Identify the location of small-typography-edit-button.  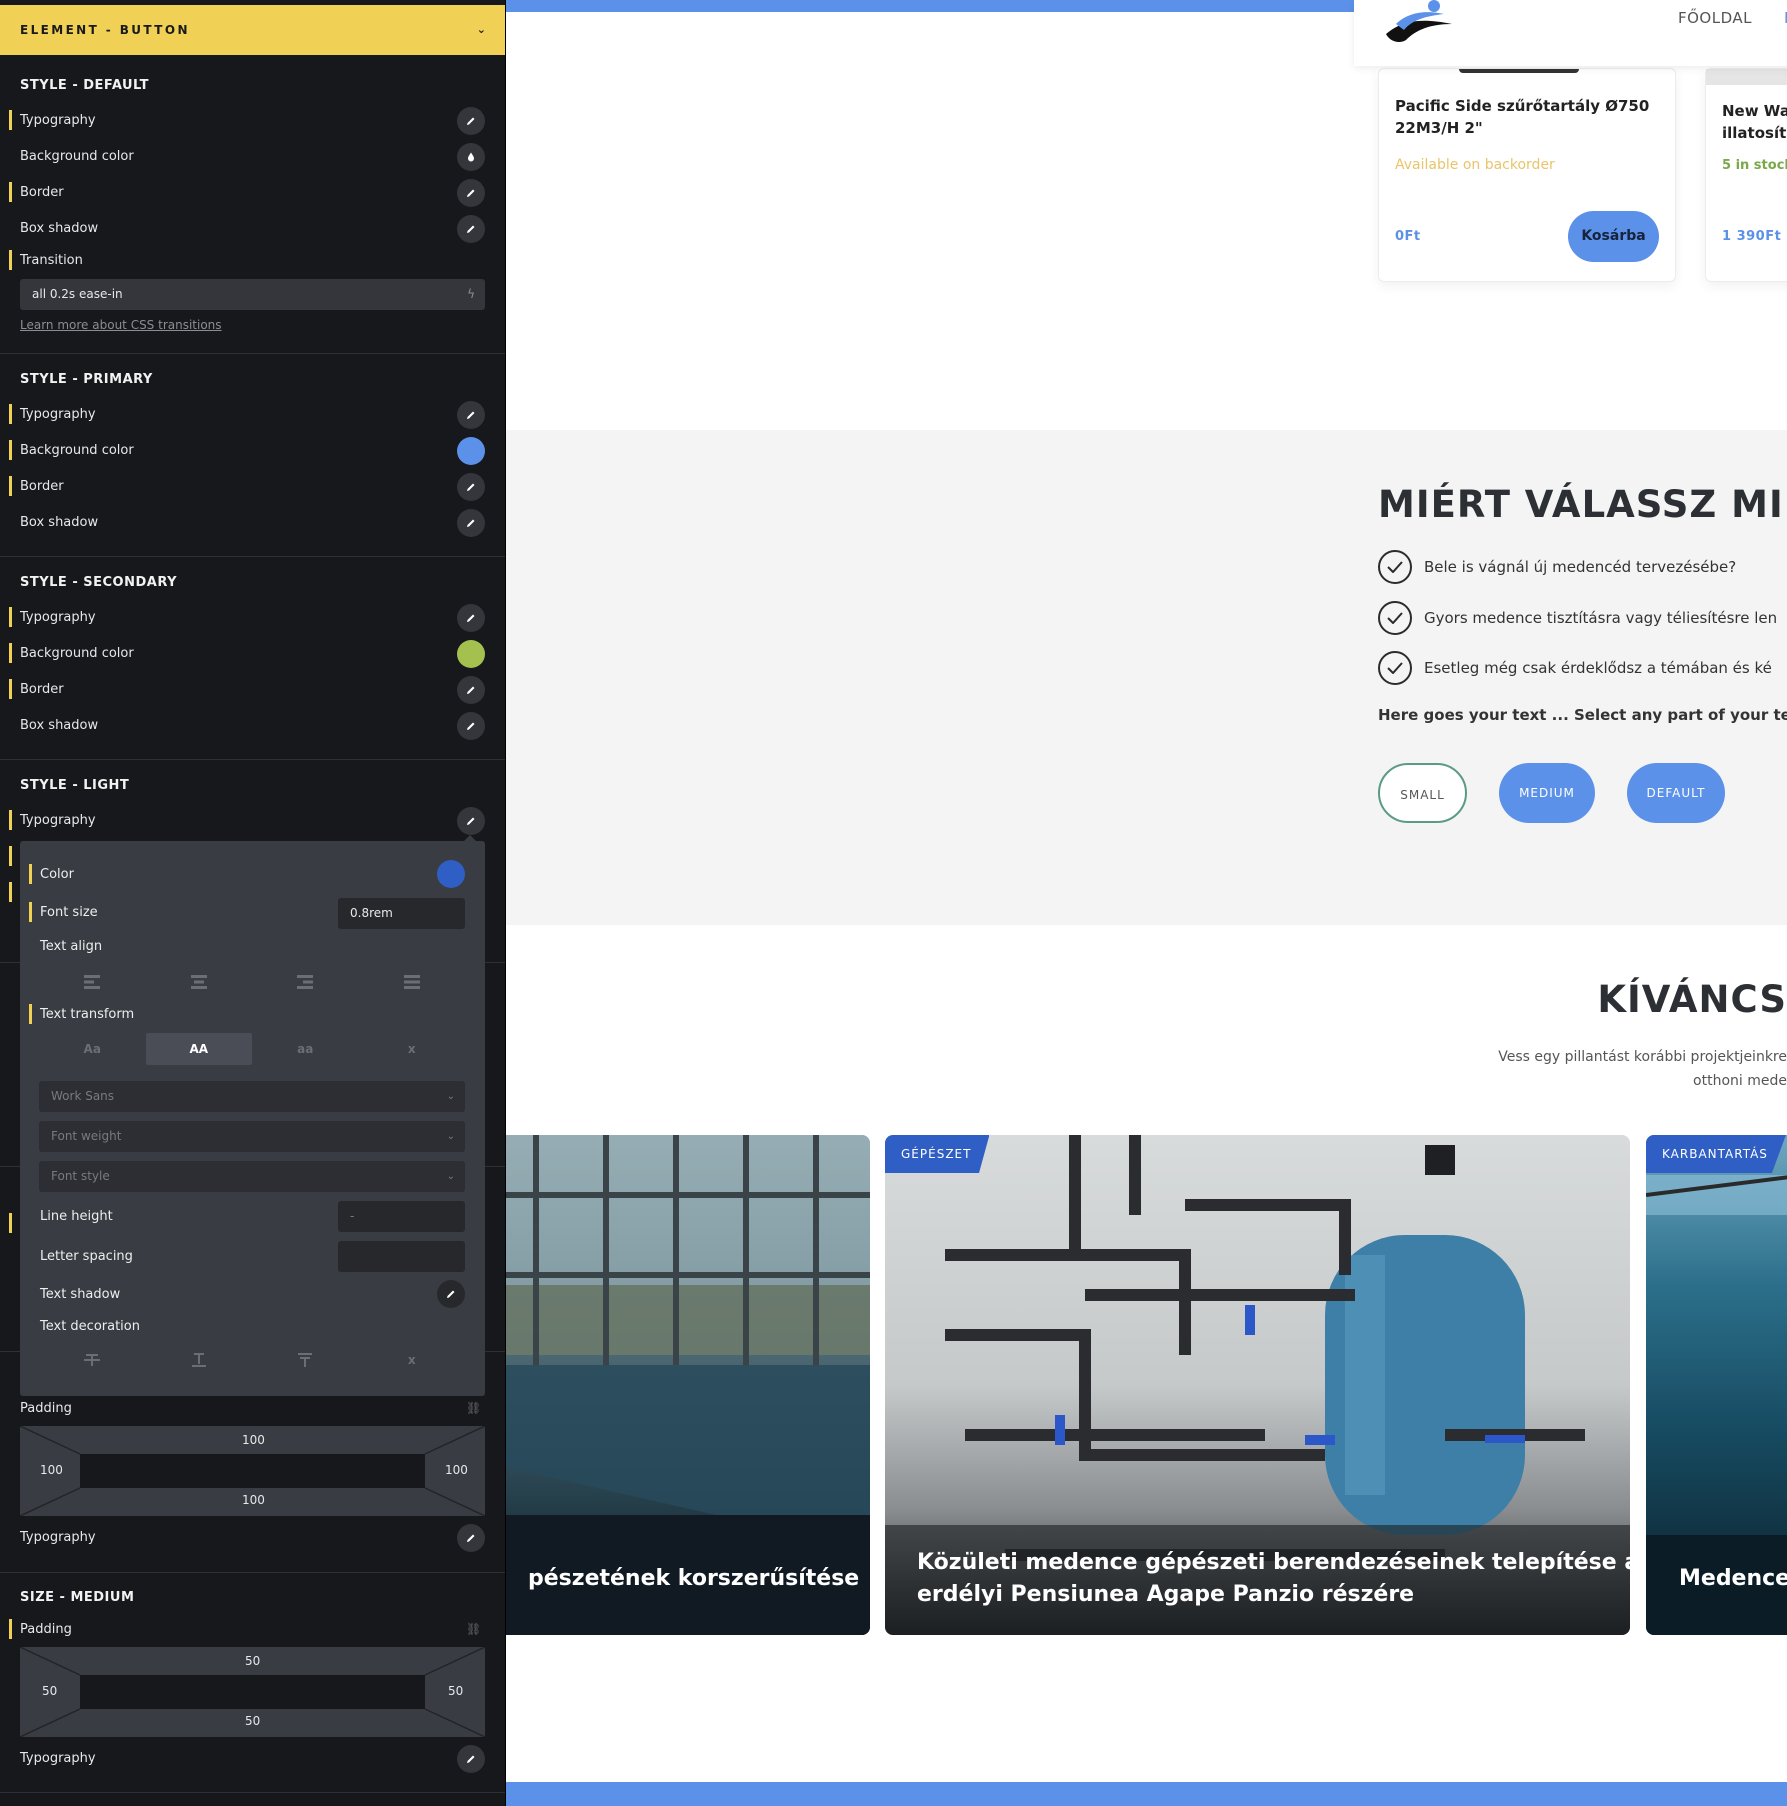
(471, 1538).